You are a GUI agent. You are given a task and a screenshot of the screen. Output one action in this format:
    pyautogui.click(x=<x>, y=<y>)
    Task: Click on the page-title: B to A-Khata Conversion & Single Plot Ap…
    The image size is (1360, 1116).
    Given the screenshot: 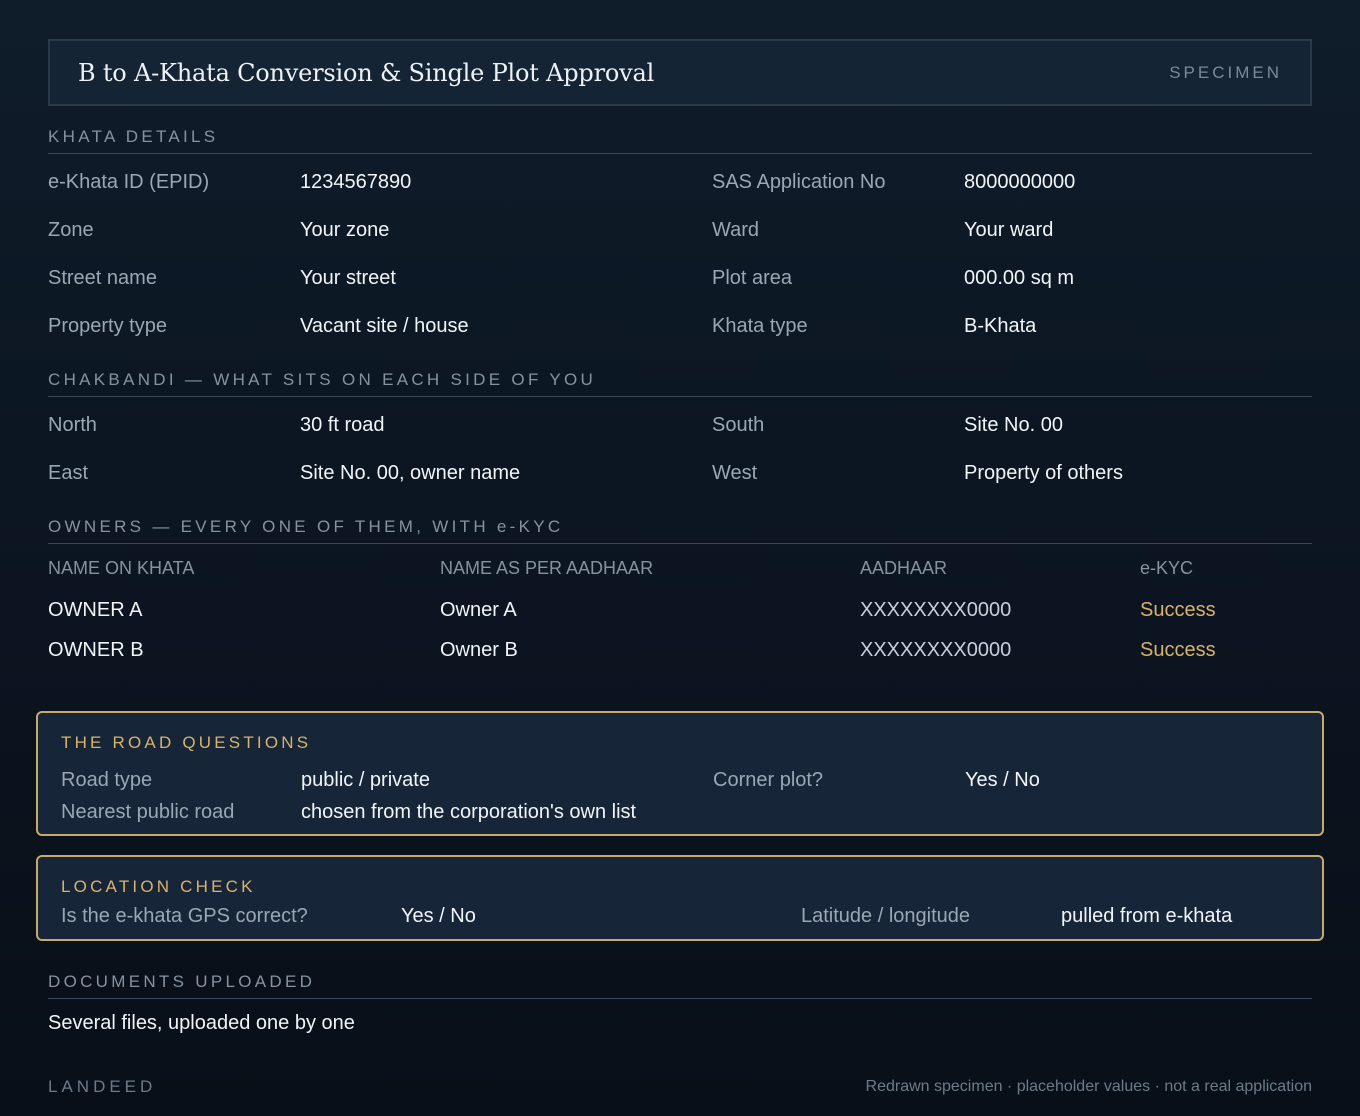 What is the action you would take?
    pyautogui.click(x=366, y=72)
    